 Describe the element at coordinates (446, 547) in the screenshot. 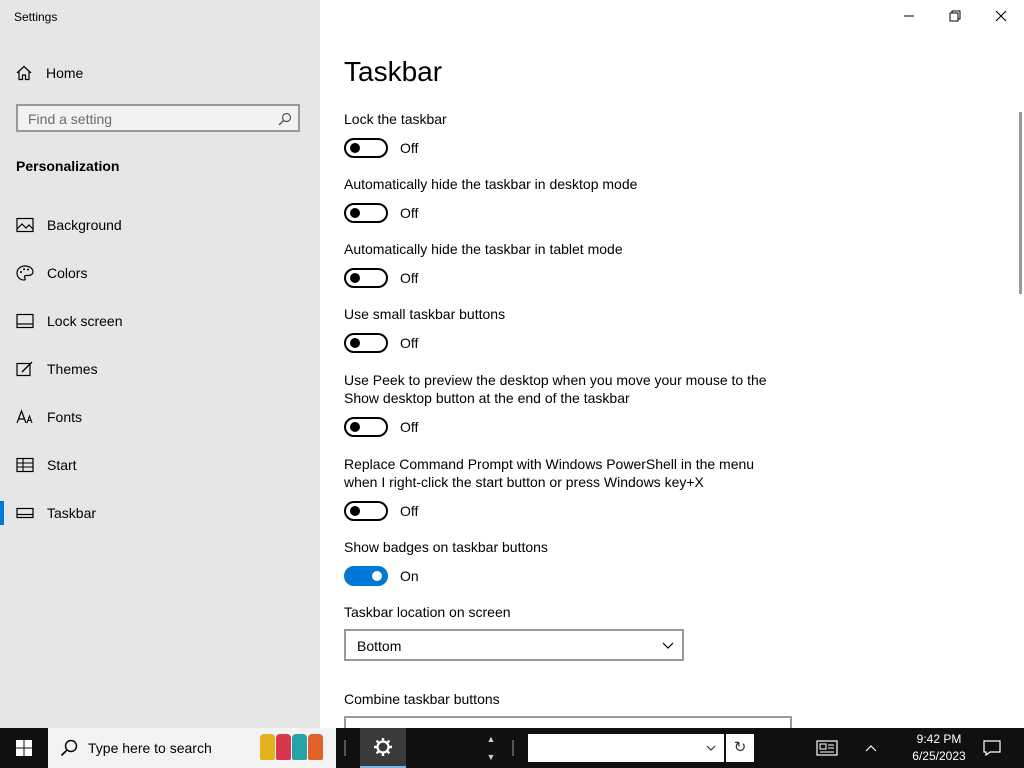

I see `setting-label-badges: Show badges on taskbar buttons` at that location.